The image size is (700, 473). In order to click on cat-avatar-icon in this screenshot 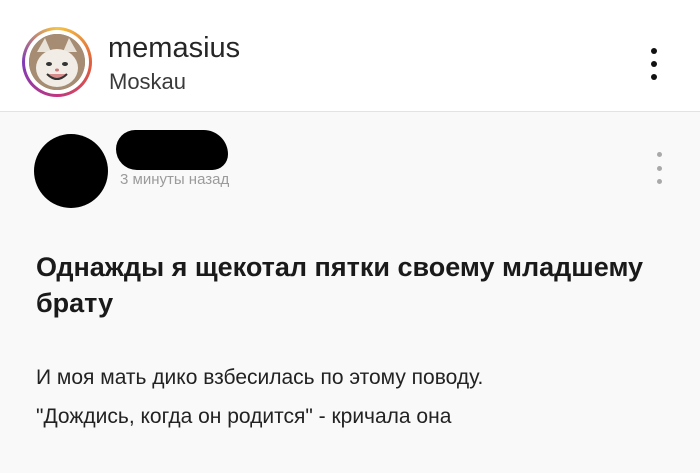, I will do `click(57, 62)`.